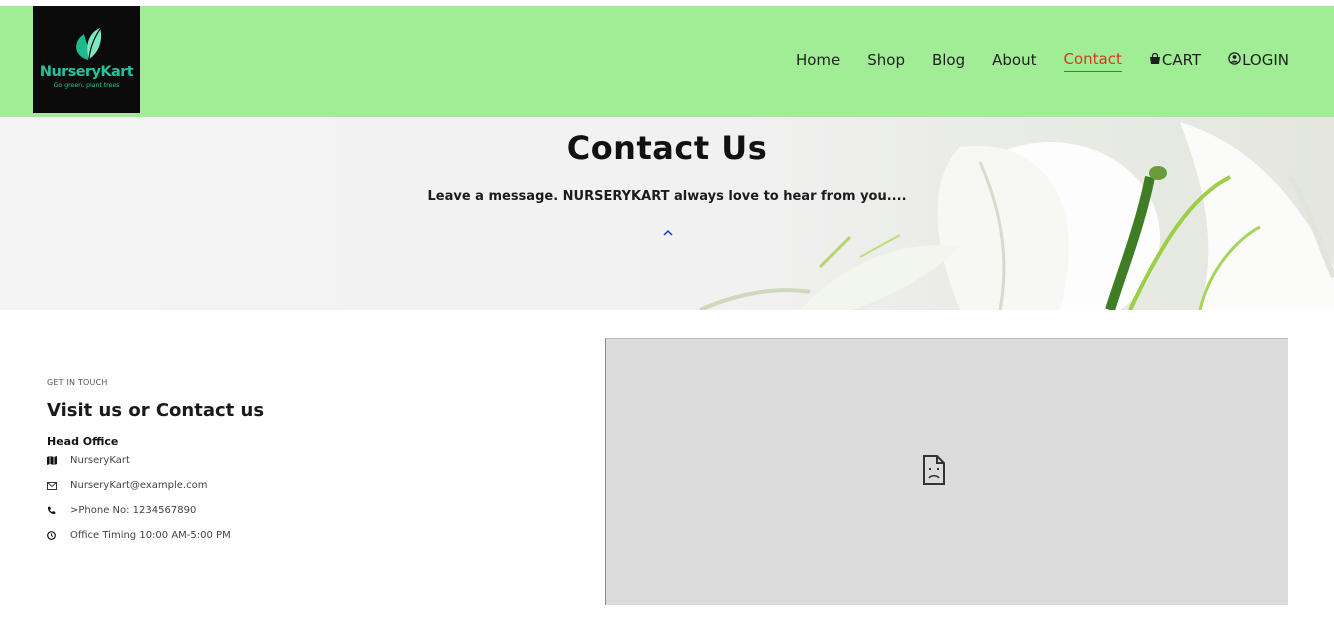 The height and width of the screenshot is (622, 1334). I want to click on phone-icon, so click(58, 510).